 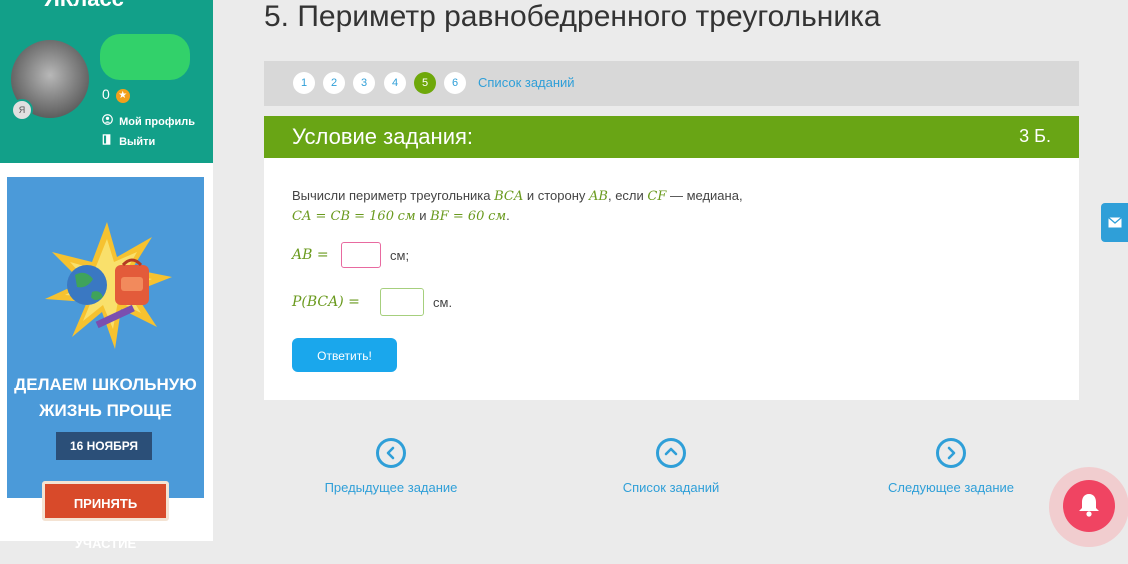 I want to click on task-list-link: Список заданий, so click(x=526, y=82).